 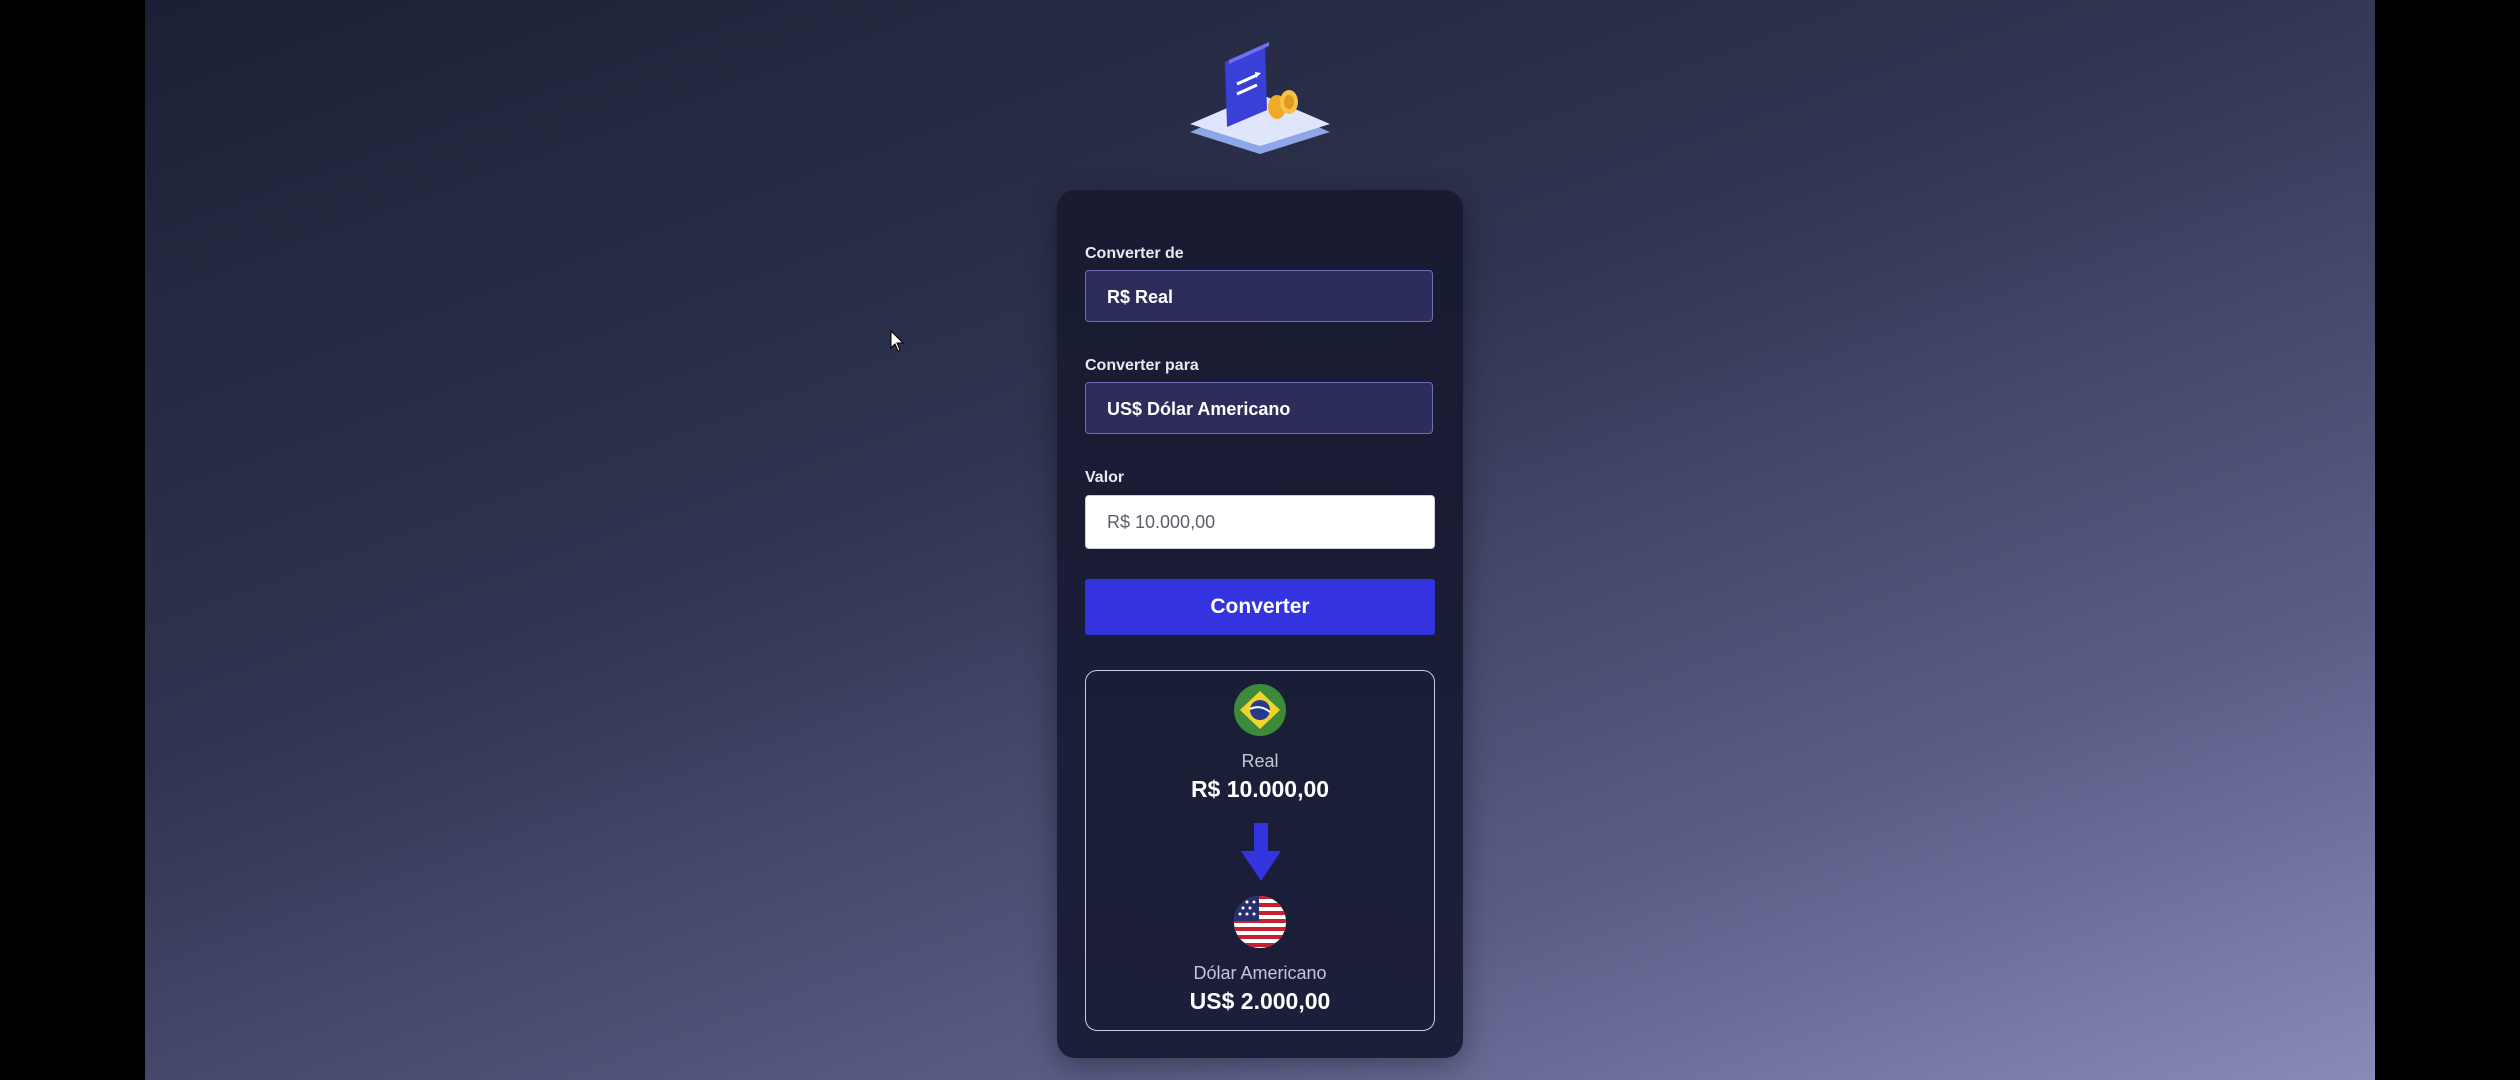 I want to click on mouse-cursor-icon, so click(x=897, y=341).